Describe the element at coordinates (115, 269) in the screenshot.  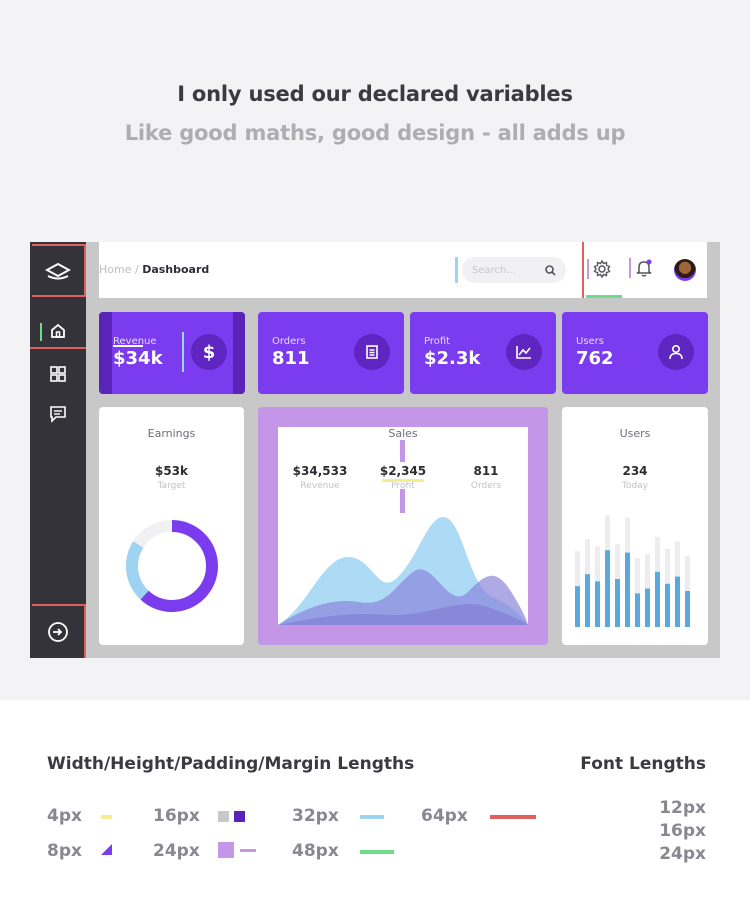
I see `breadcrumb-home: Home` at that location.